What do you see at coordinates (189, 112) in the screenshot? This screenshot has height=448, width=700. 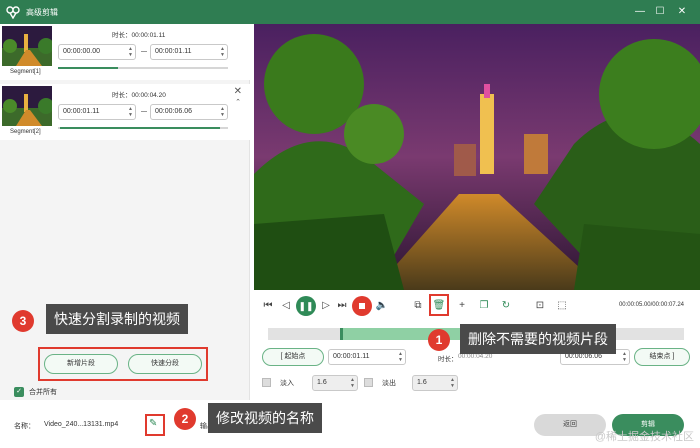 I see `segment-end-time-field: 00:00:06.06 ▲ ▼` at bounding box center [189, 112].